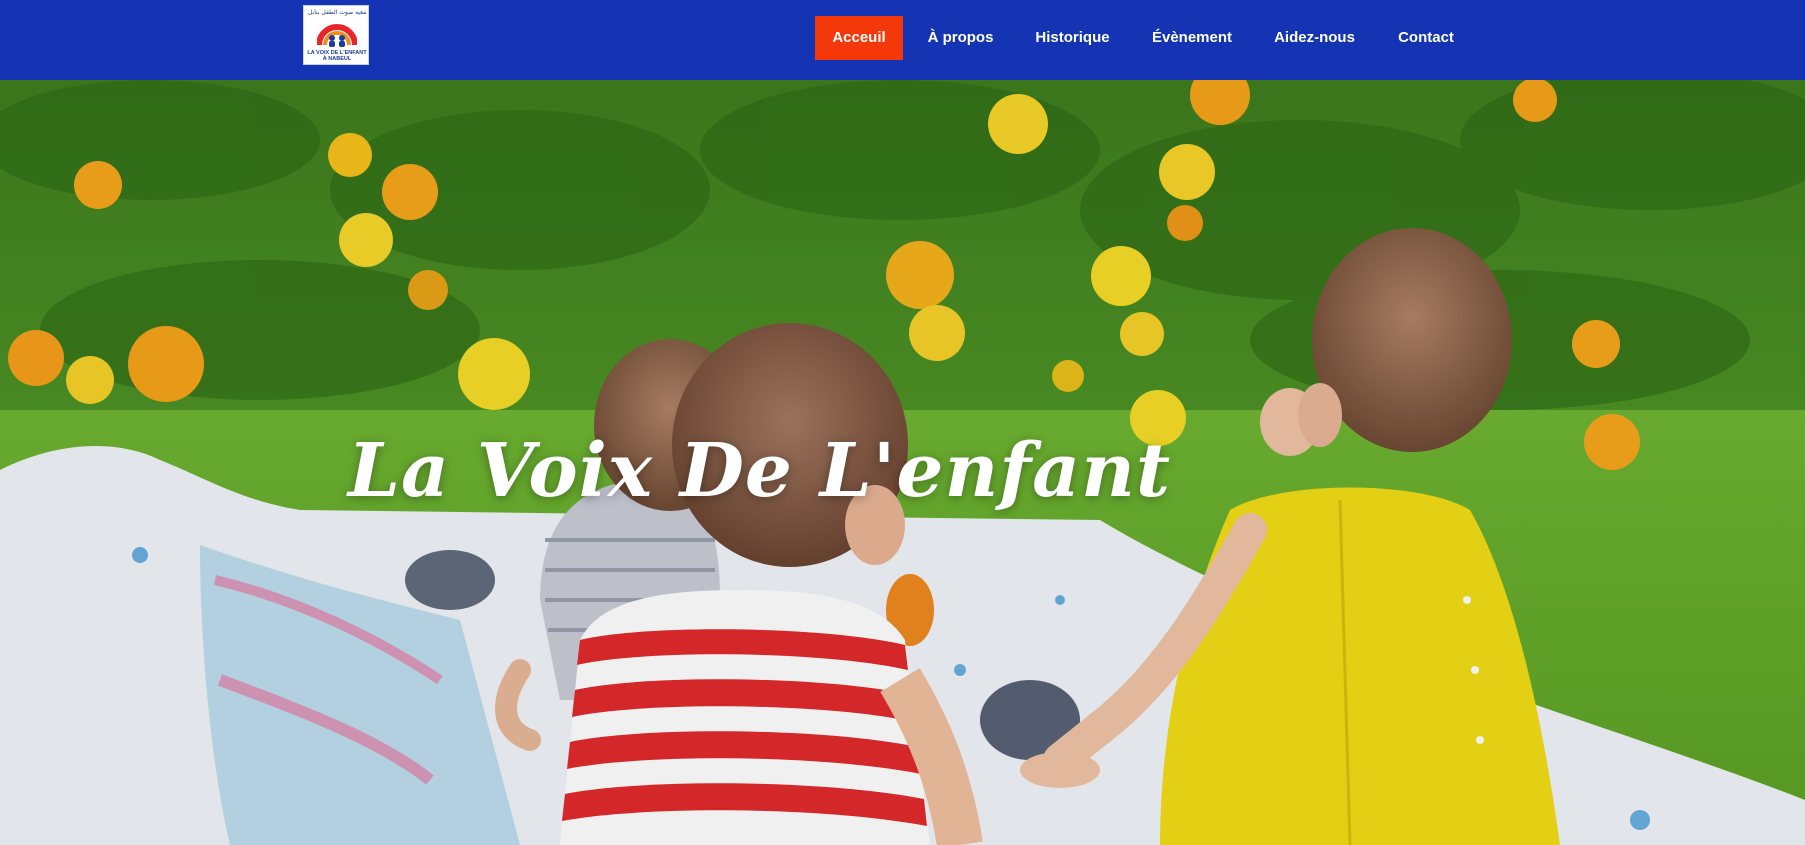 The width and height of the screenshot is (1805, 845). Describe the element at coordinates (1426, 38) in the screenshot. I see `nav-item-contact: Contact` at that location.